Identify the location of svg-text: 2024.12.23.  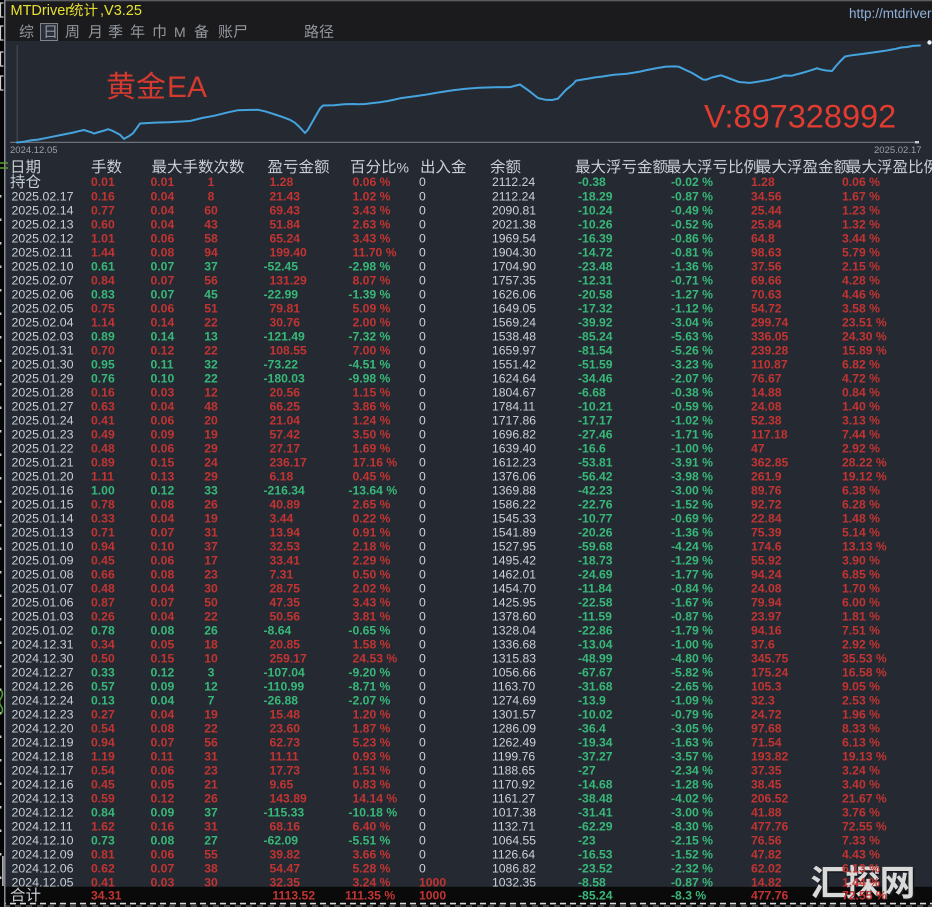
(43, 714).